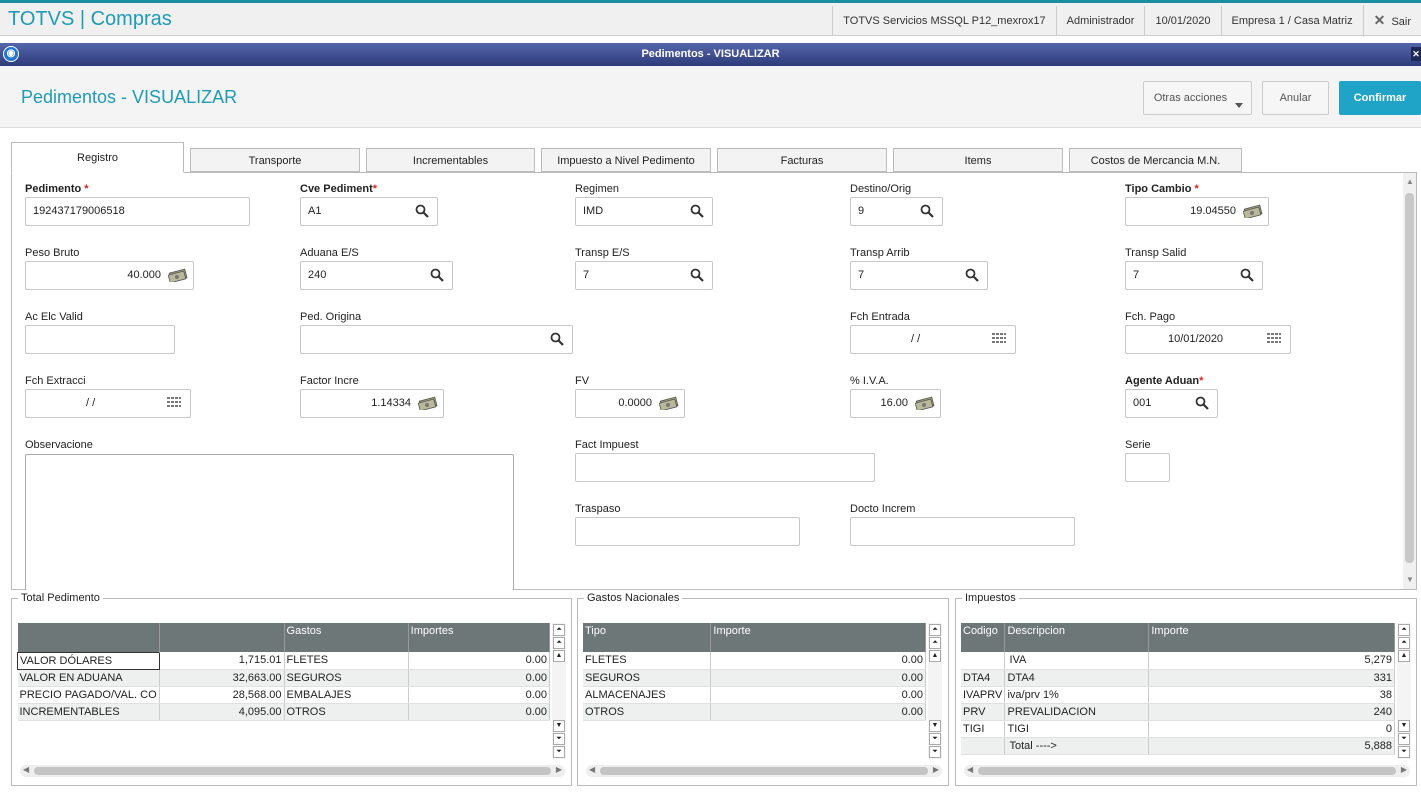 Image resolution: width=1421 pixels, height=801 pixels. What do you see at coordinates (275, 160) in the screenshot?
I see `tab-transporte: Transporte` at bounding box center [275, 160].